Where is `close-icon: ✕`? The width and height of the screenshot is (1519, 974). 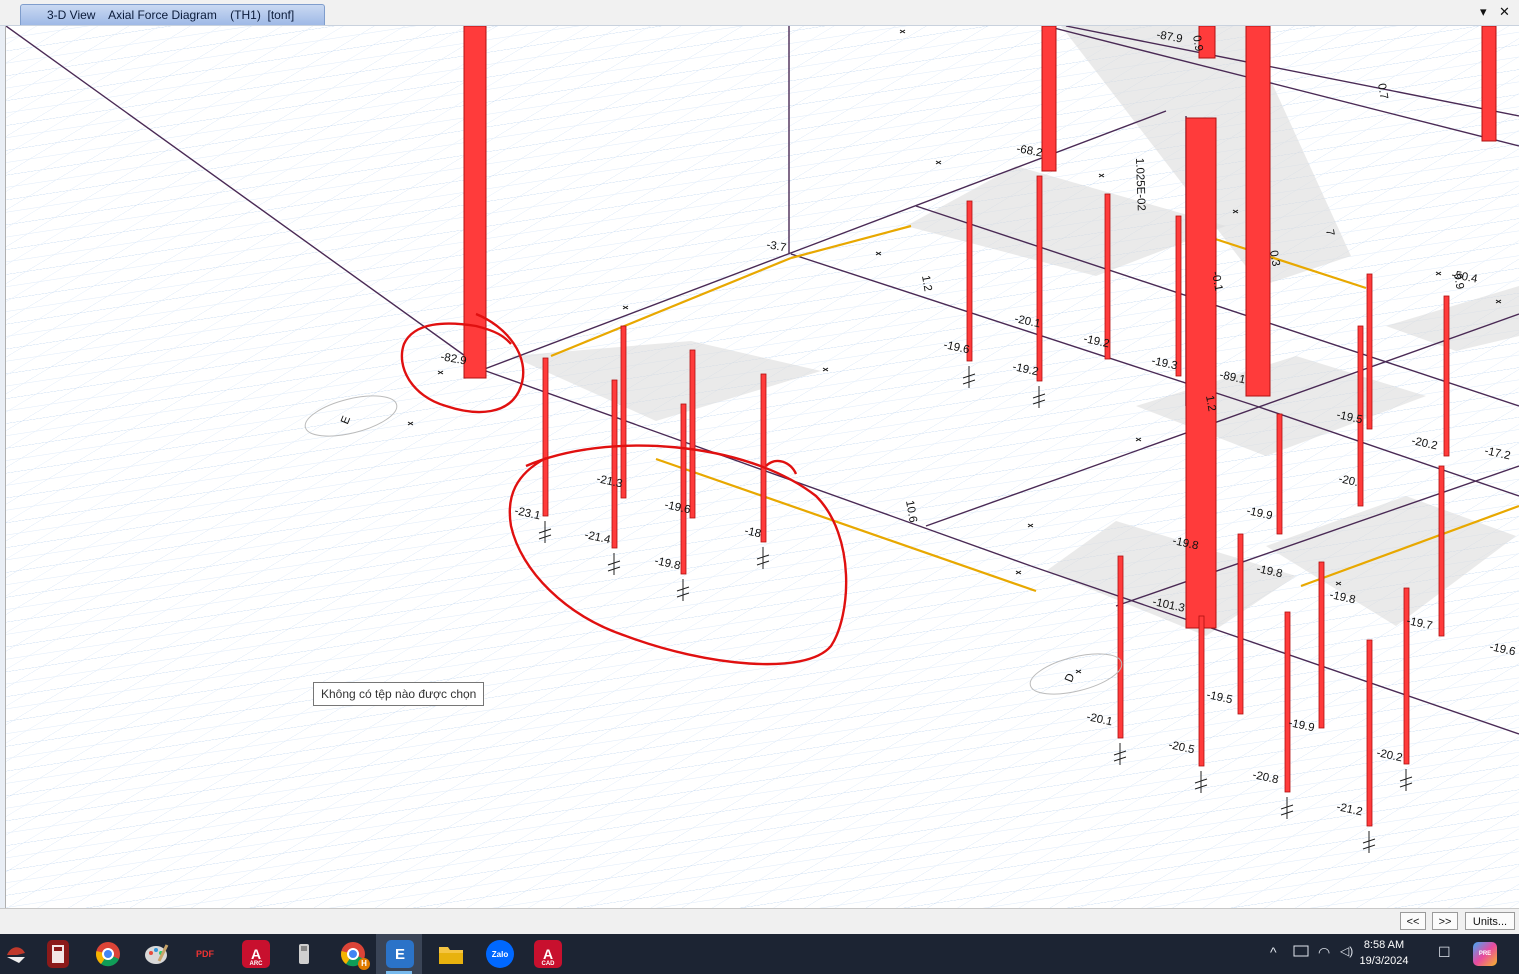
close-icon: ✕ is located at coordinates (1504, 12).